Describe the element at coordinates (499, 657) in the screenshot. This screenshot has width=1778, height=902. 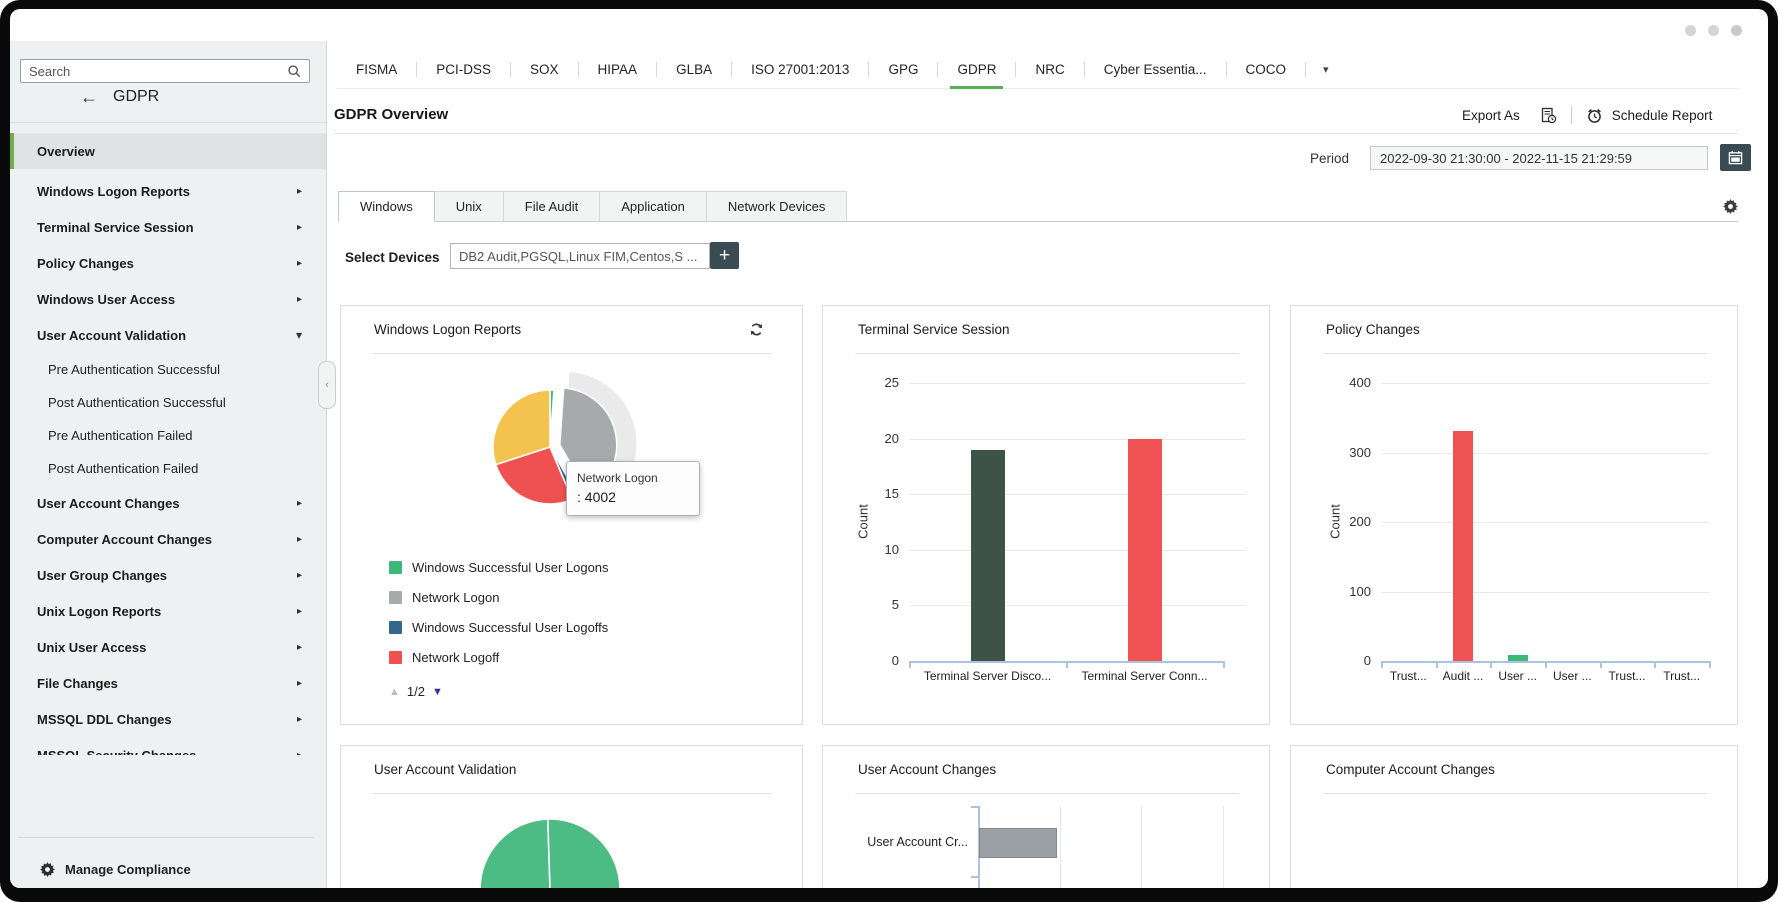
I see `legend-item-network-logoff: Network Logoff` at that location.